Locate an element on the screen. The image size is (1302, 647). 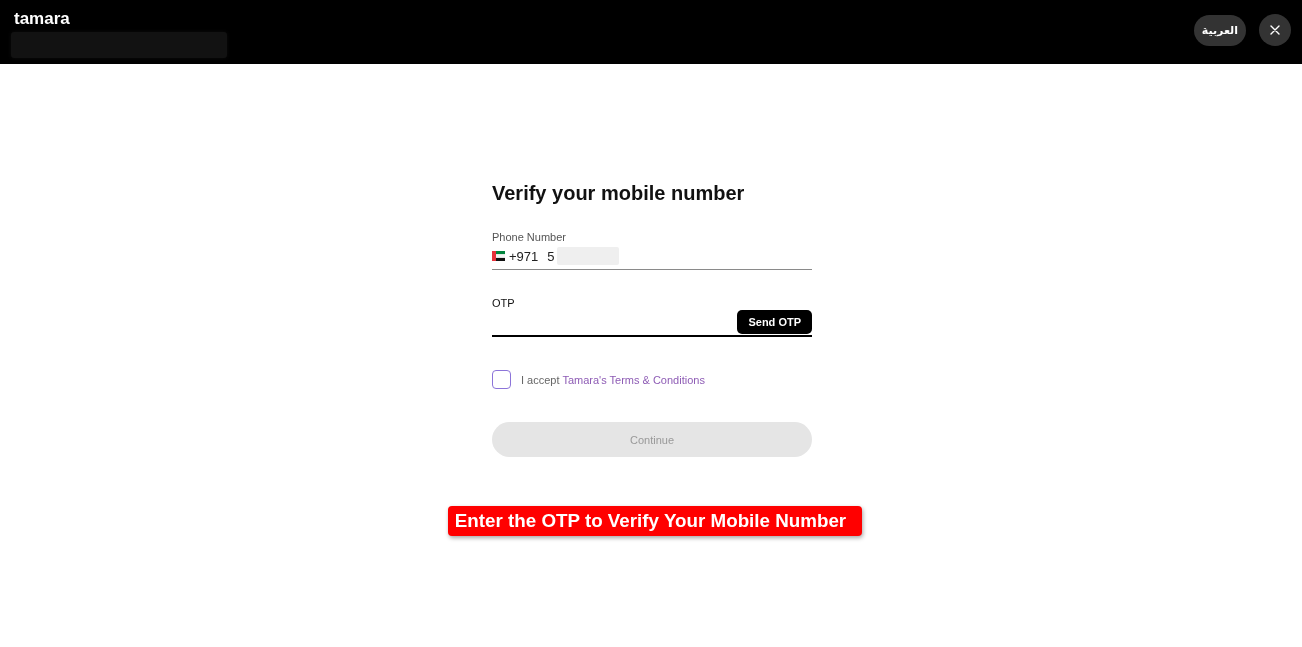
flag-icon is located at coordinates (498, 256).